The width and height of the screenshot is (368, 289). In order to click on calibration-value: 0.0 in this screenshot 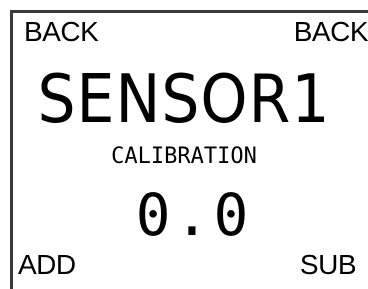, I will do `click(194, 215)`.